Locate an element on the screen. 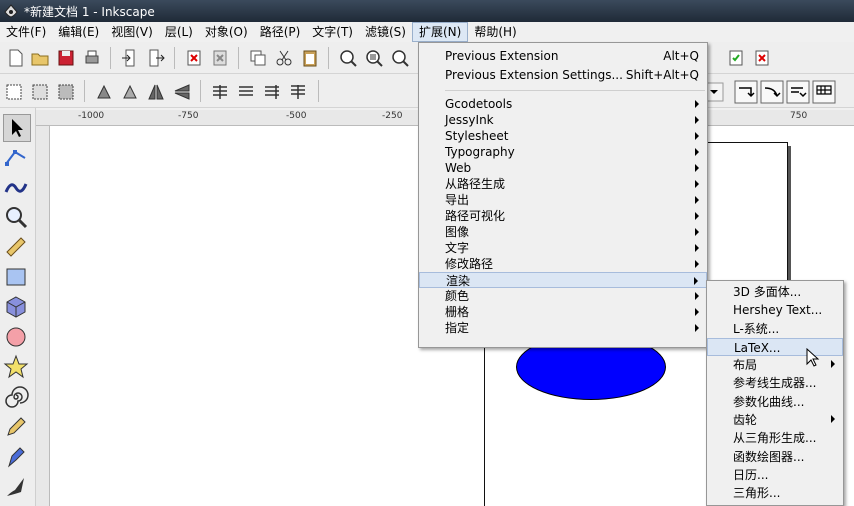  cut-icon is located at coordinates (284, 58).